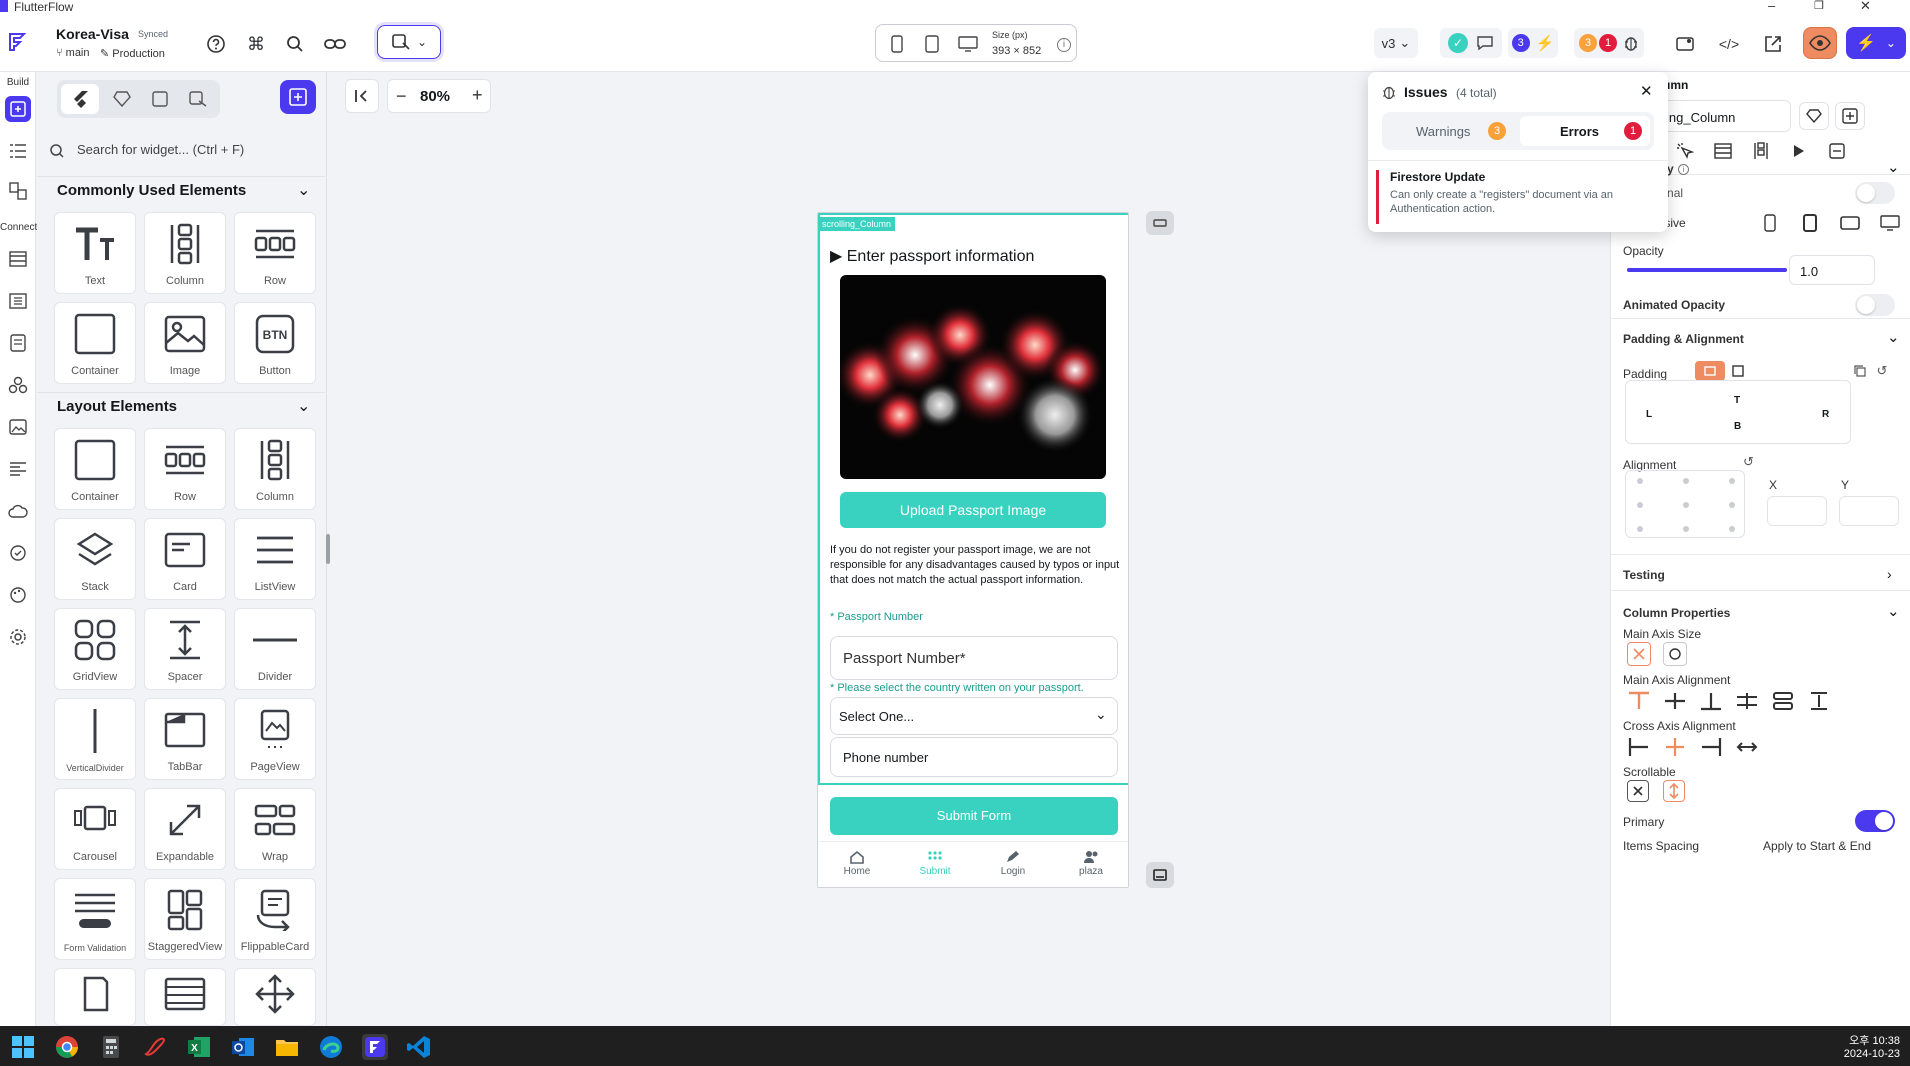 Image resolution: width=1910 pixels, height=1066 pixels. I want to click on project-name: Korea-Visa, so click(92, 34).